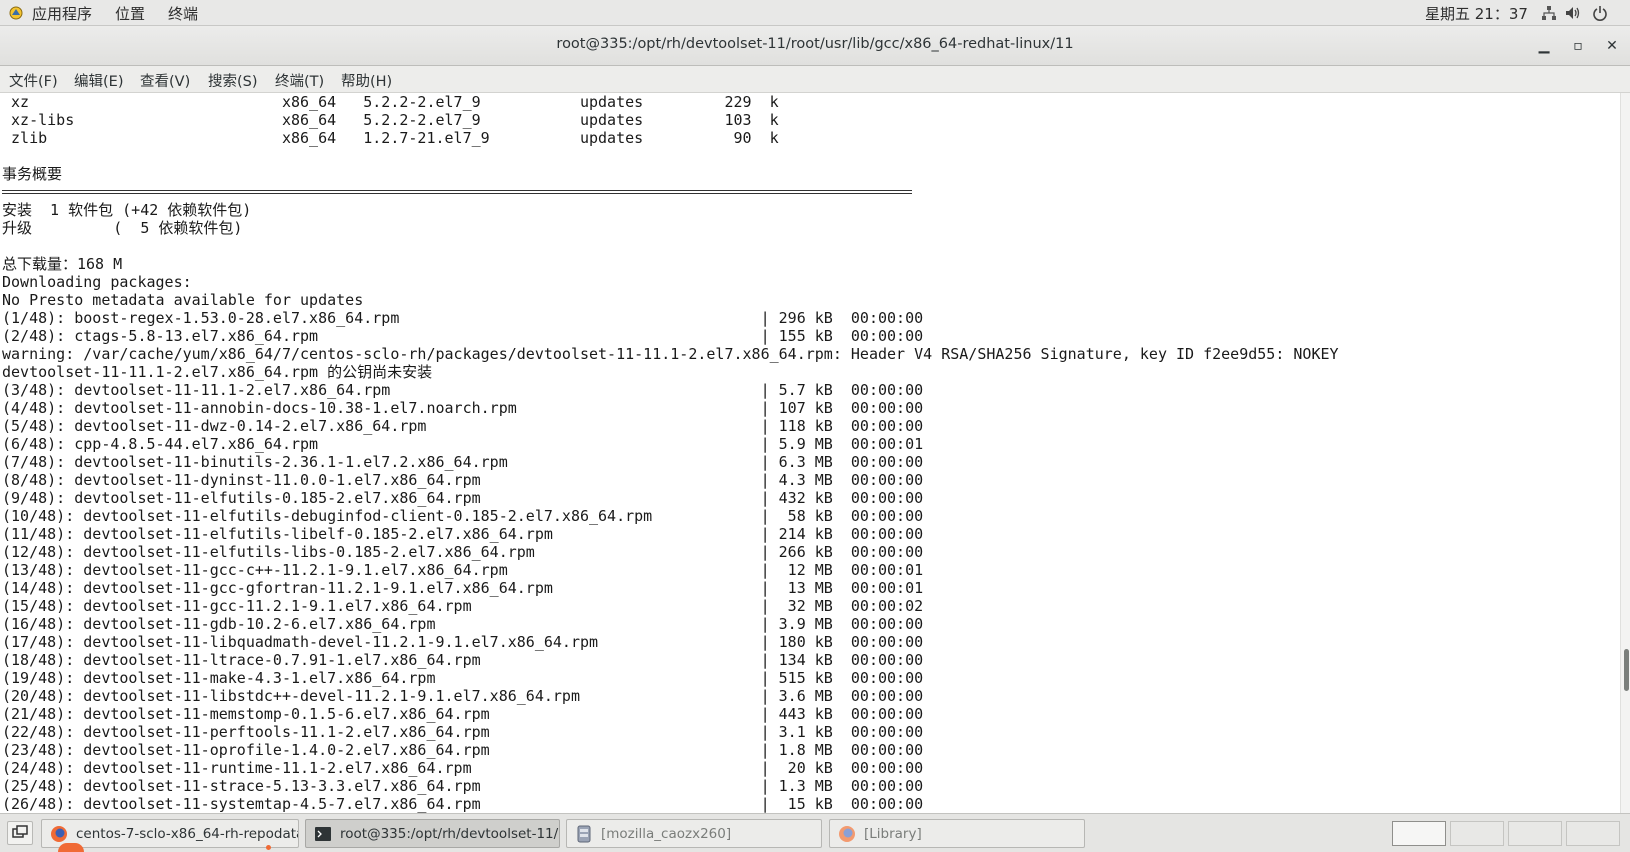 The image size is (1630, 852). Describe the element at coordinates (815, 13) in the screenshot. I see `top-panel: 应用程序 位置 终端 星期五 21：37` at that location.